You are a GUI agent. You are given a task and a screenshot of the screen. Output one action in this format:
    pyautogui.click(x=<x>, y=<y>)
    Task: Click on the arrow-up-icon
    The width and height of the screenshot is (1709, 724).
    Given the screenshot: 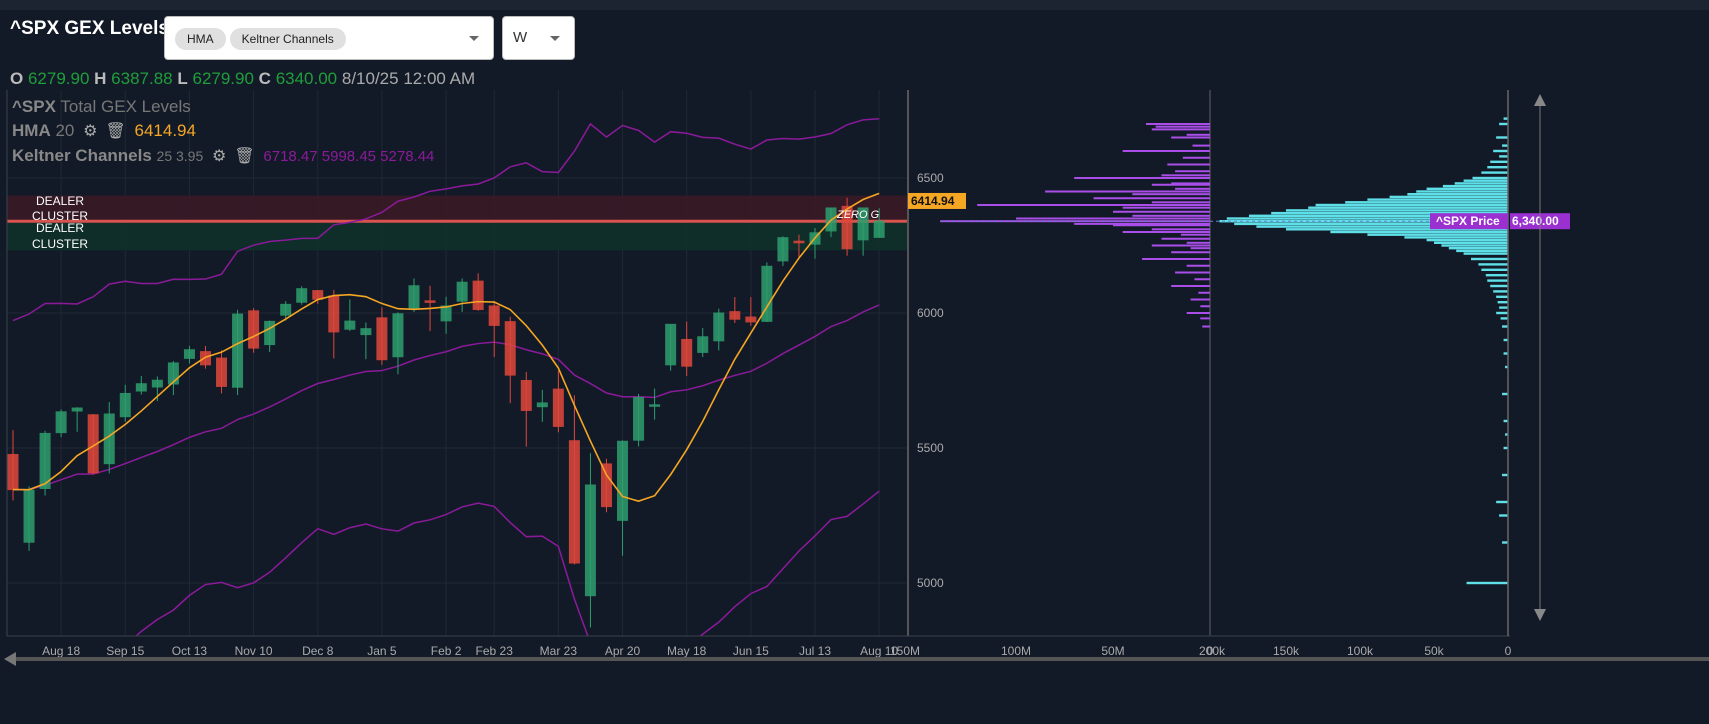 What is the action you would take?
    pyautogui.click(x=1540, y=100)
    